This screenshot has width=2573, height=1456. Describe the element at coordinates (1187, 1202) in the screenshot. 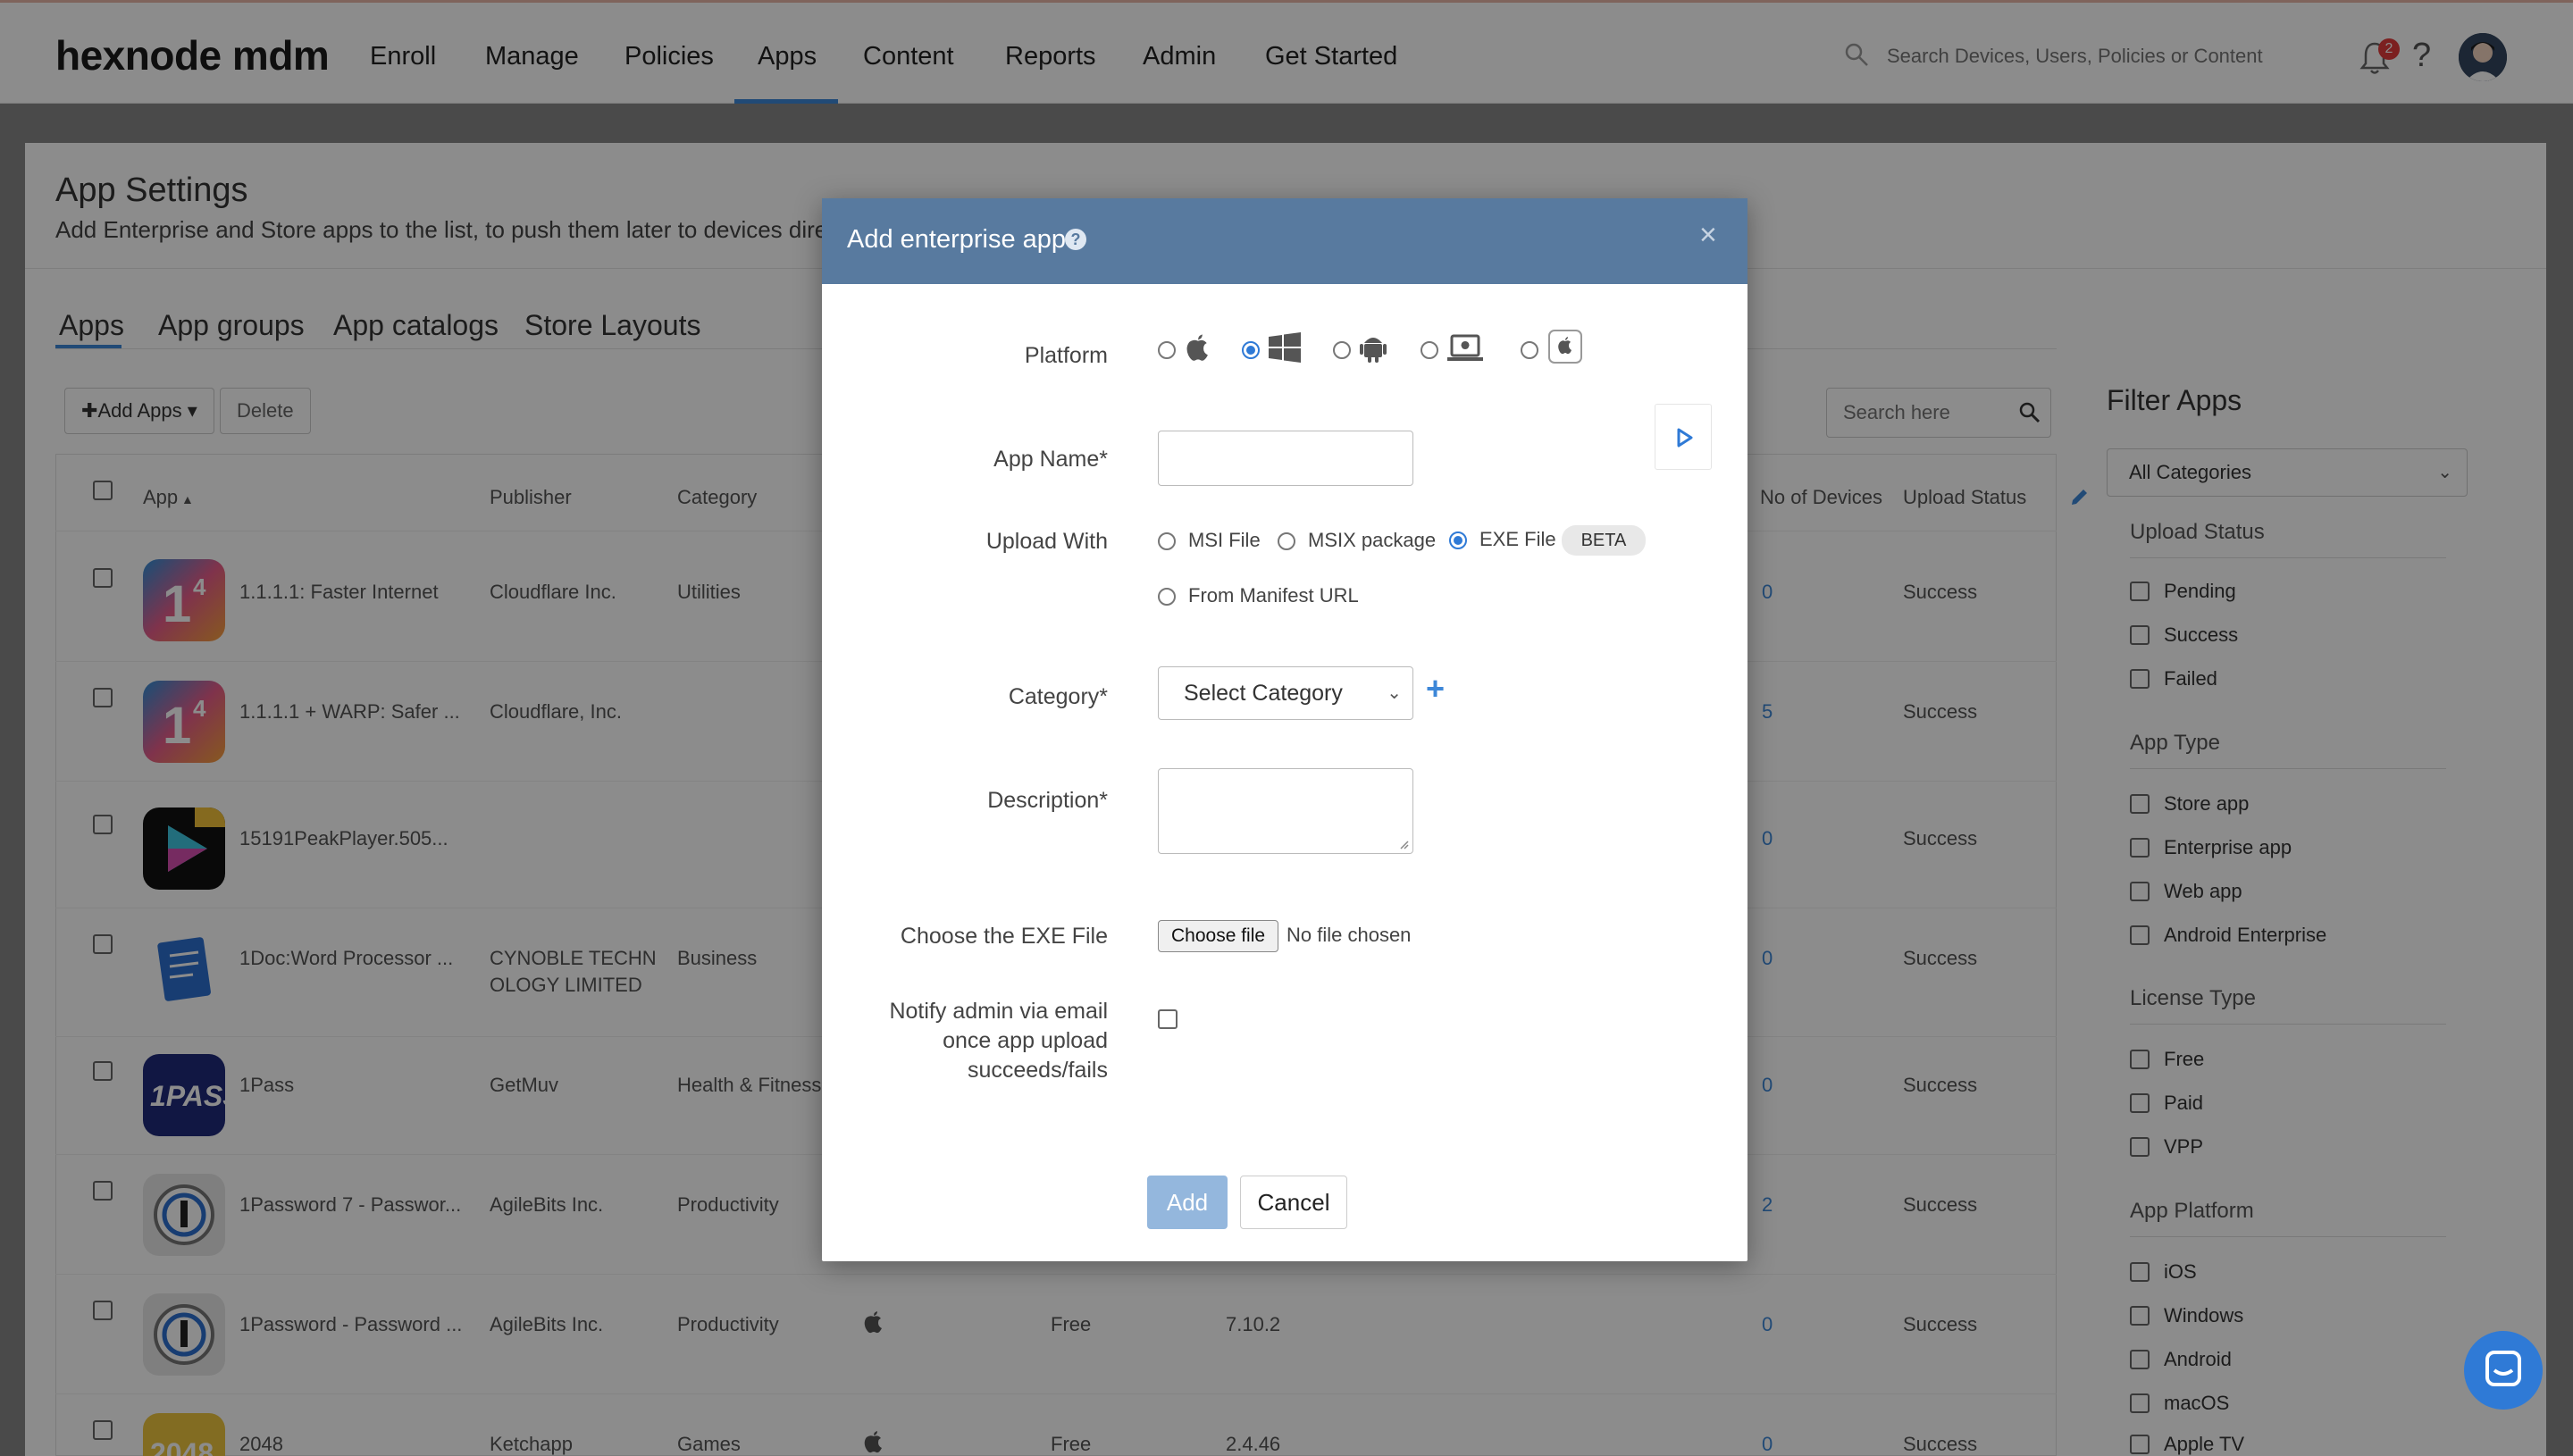

I see `add-button: Add` at that location.